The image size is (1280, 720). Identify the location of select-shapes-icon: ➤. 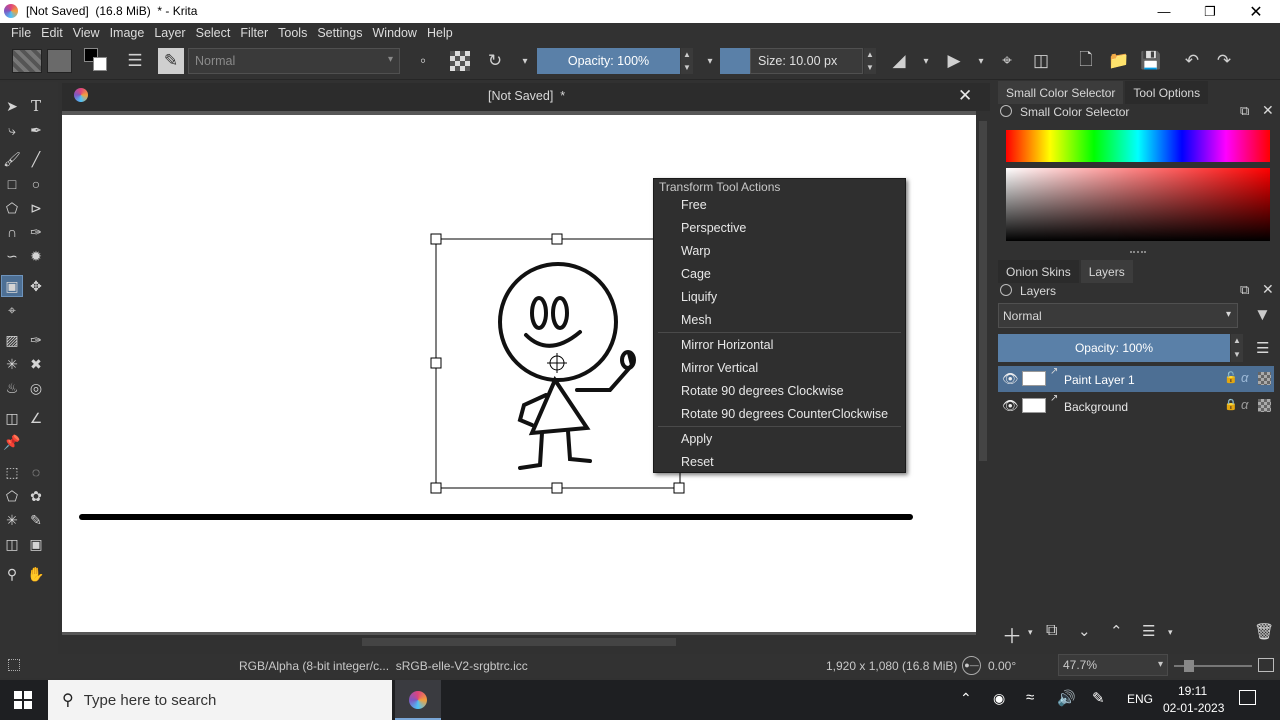
(12, 106).